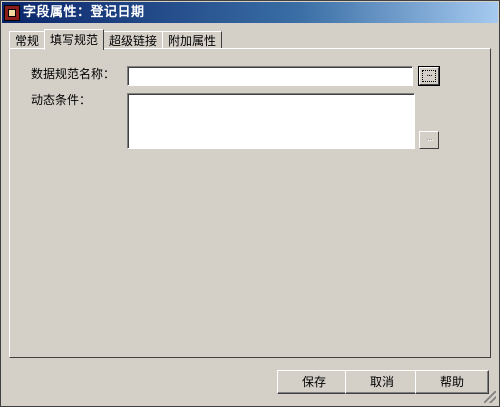 This screenshot has height=407, width=500. Describe the element at coordinates (133, 40) in the screenshot. I see `tab-hyperlink: 超级链接` at that location.